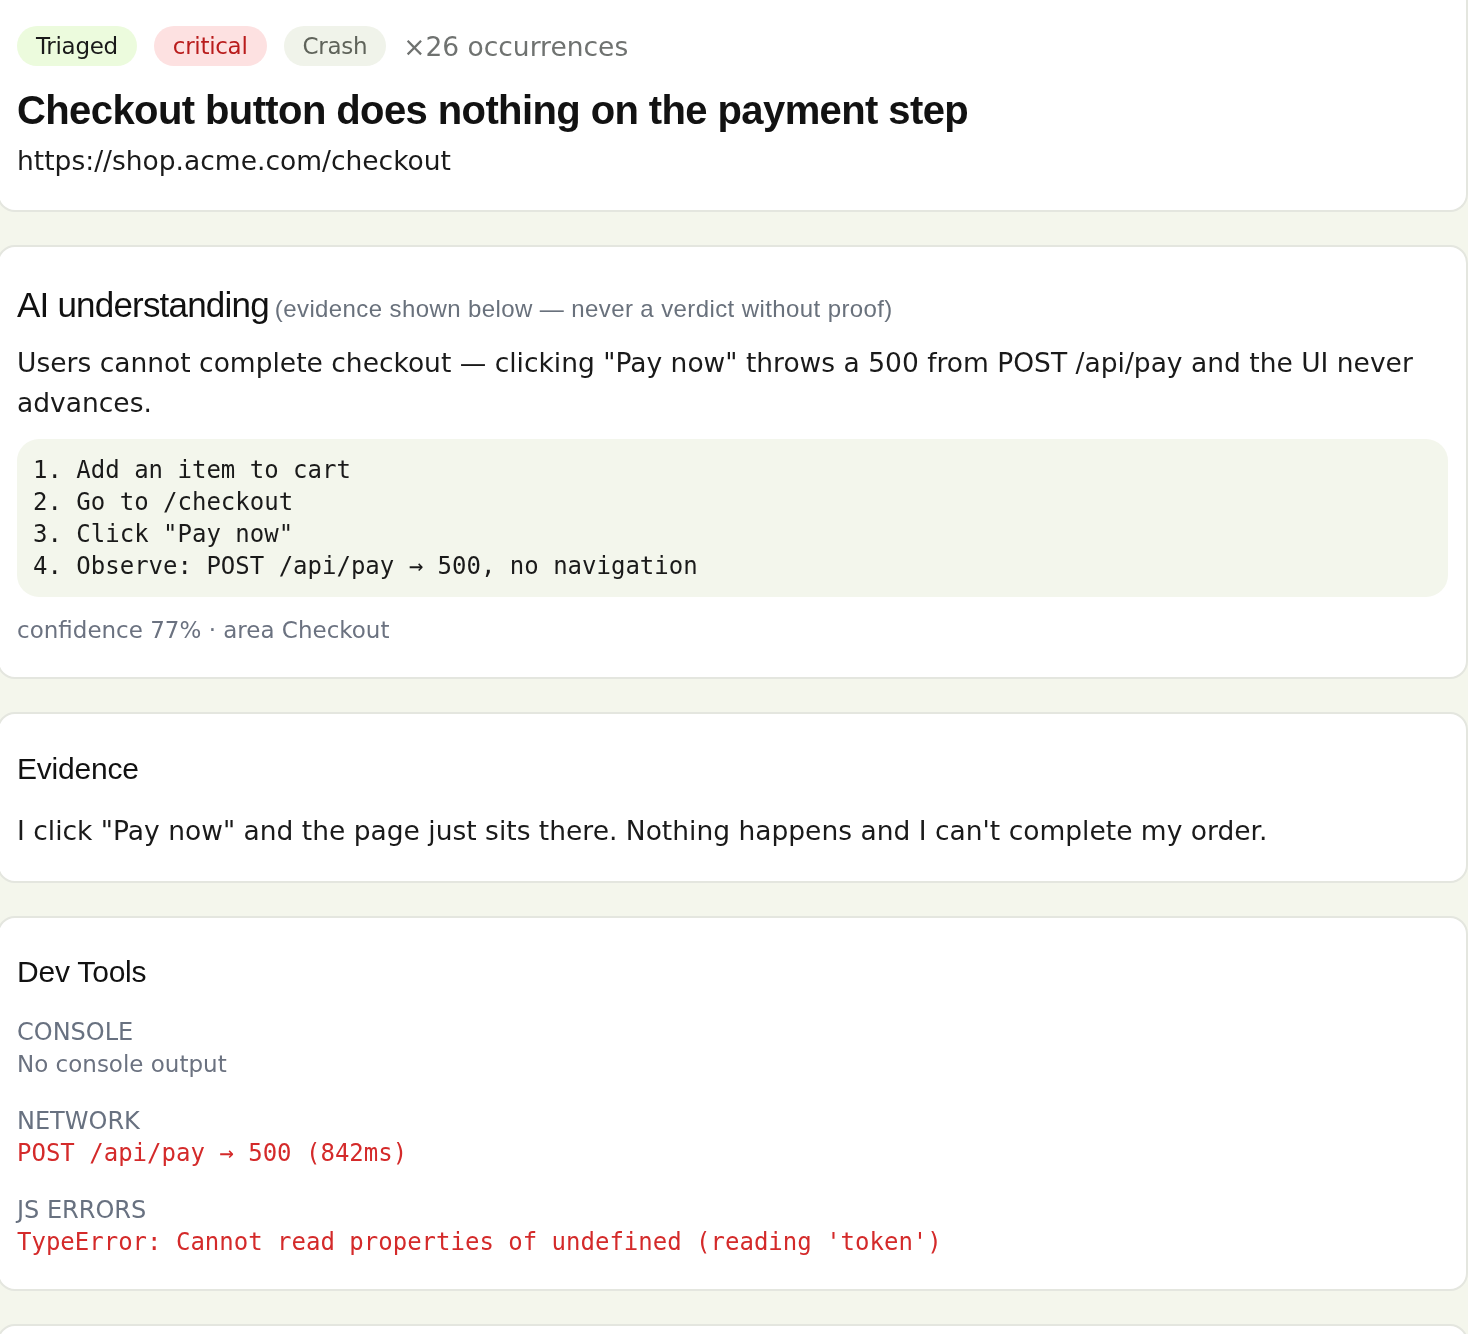 This screenshot has width=1468, height=1334. Describe the element at coordinates (143, 305) in the screenshot. I see `section-heading: AI understanding` at that location.